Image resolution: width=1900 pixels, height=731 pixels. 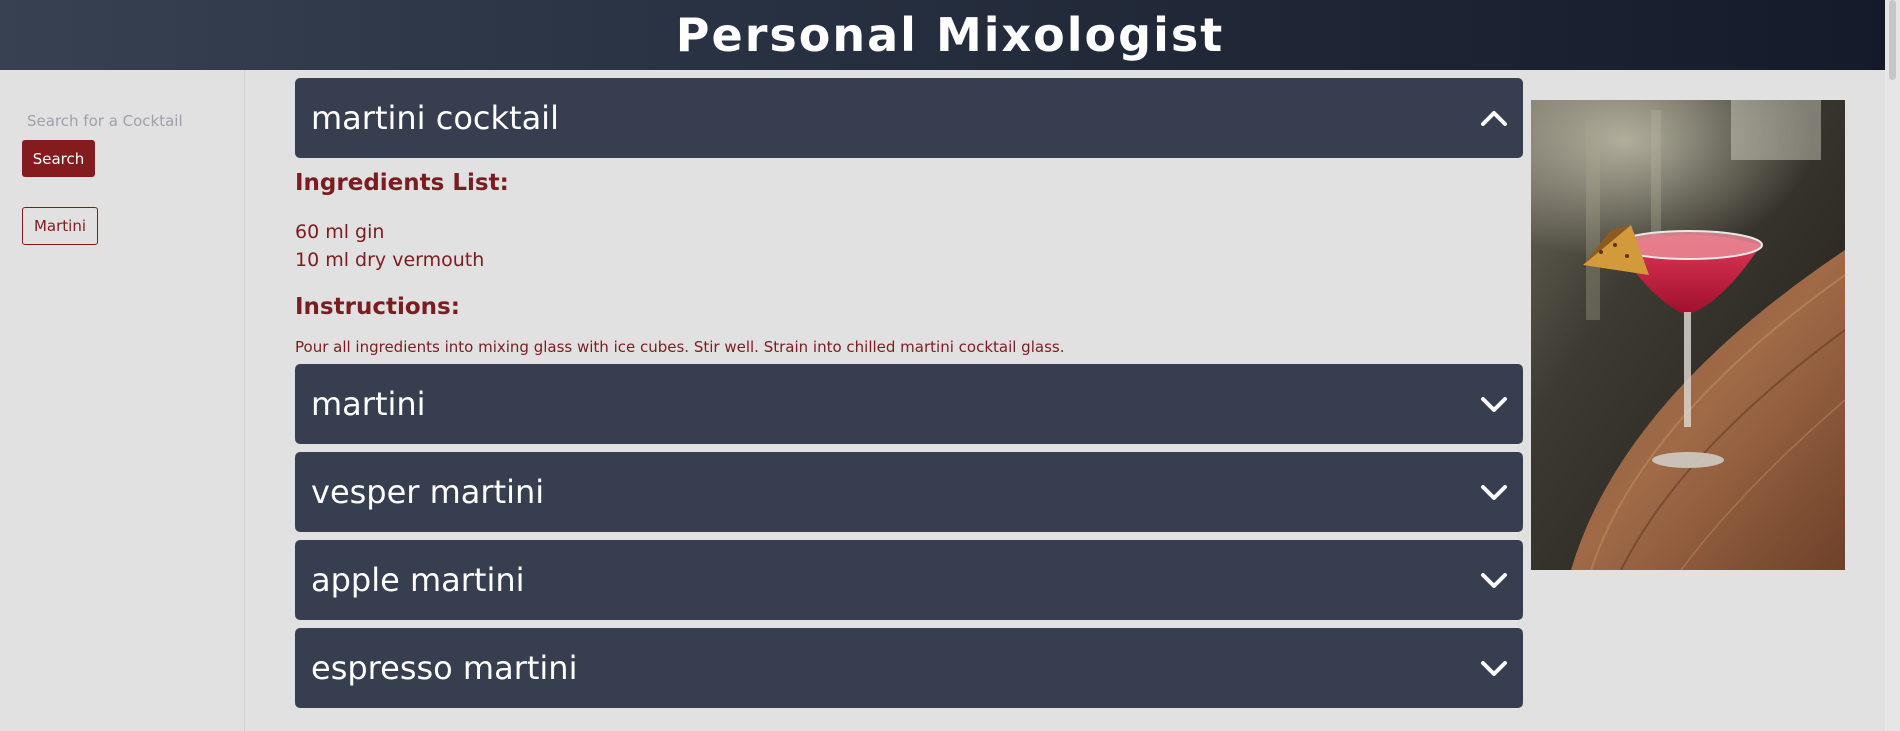 I want to click on accordion-header-martini: martini, so click(x=909, y=404).